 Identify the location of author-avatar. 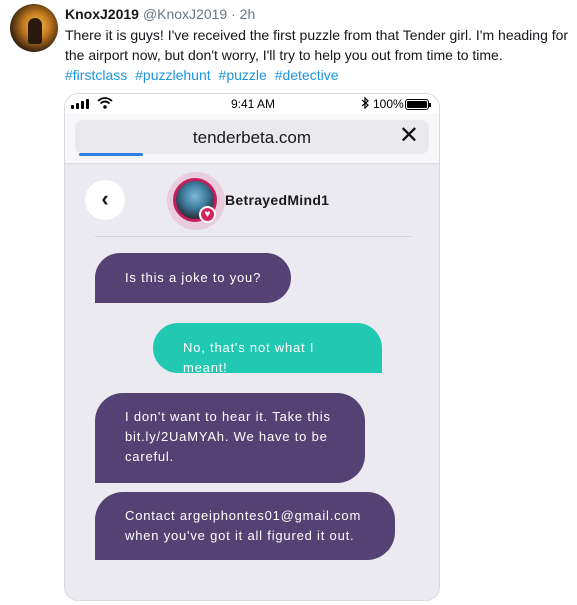
(34, 28).